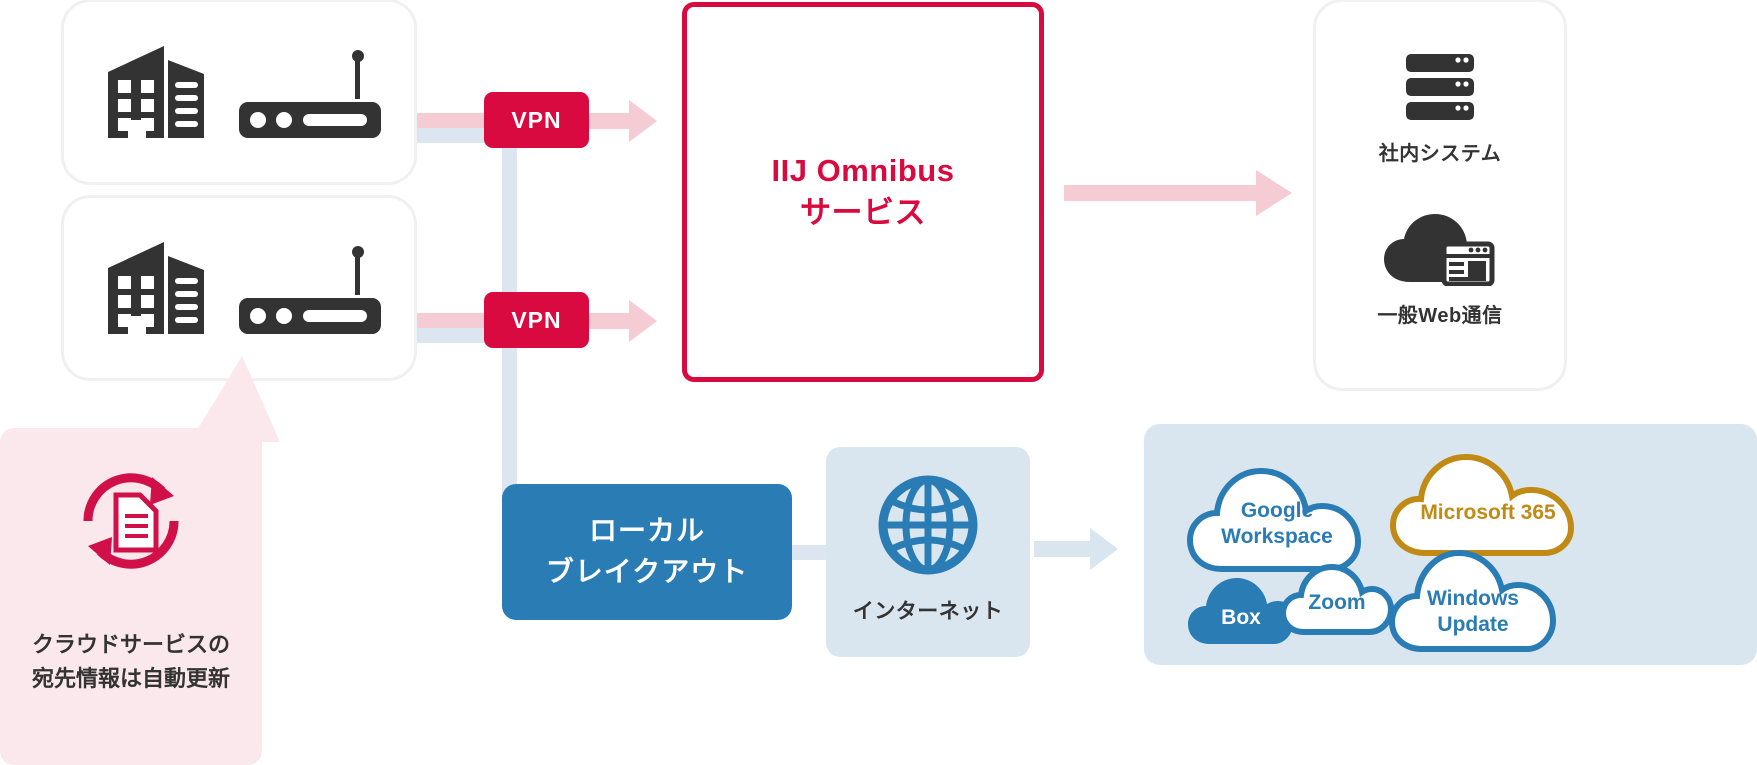 Image resolution: width=1757 pixels, height=765 pixels. What do you see at coordinates (130, 644) in the screenshot?
I see `callout-line1: クラウドサービスの` at bounding box center [130, 644].